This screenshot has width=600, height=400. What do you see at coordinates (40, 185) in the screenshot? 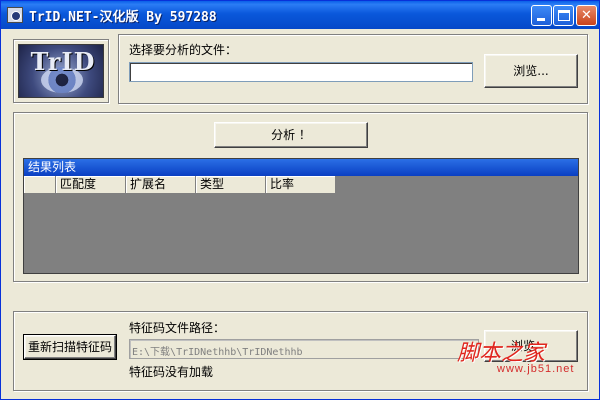
I see `column-header-blank` at bounding box center [40, 185].